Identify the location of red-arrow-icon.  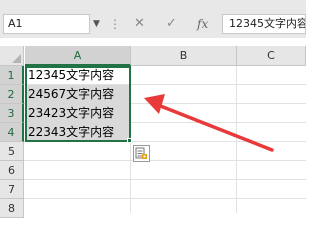
(209, 123).